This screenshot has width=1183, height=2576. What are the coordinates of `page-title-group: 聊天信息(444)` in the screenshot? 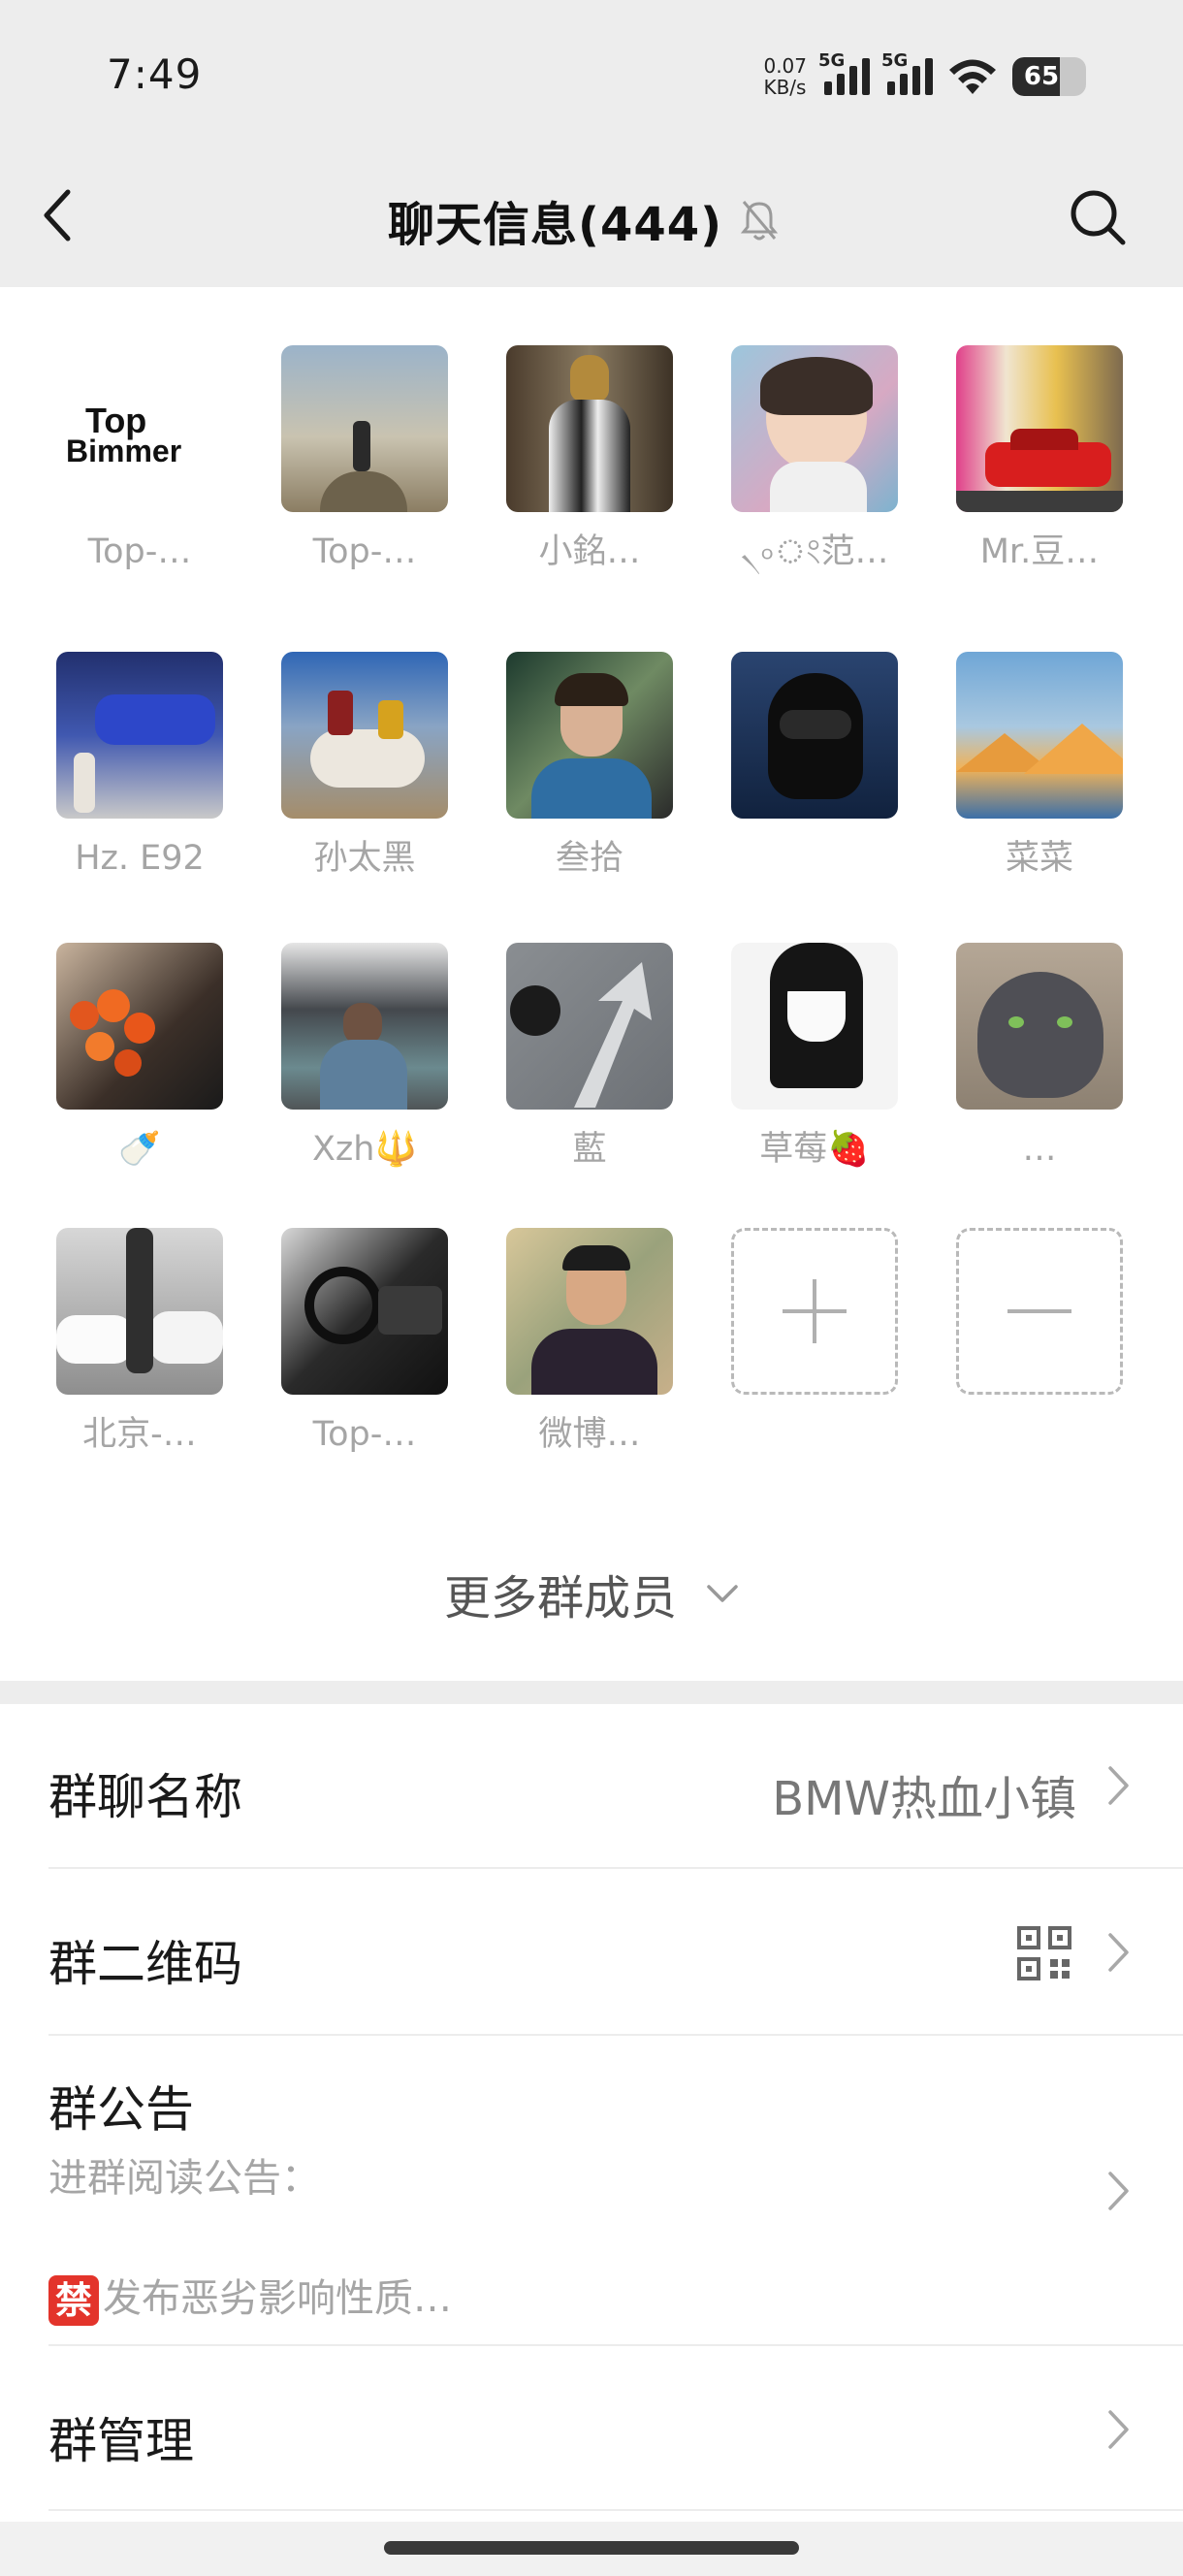 It's located at (583, 220).